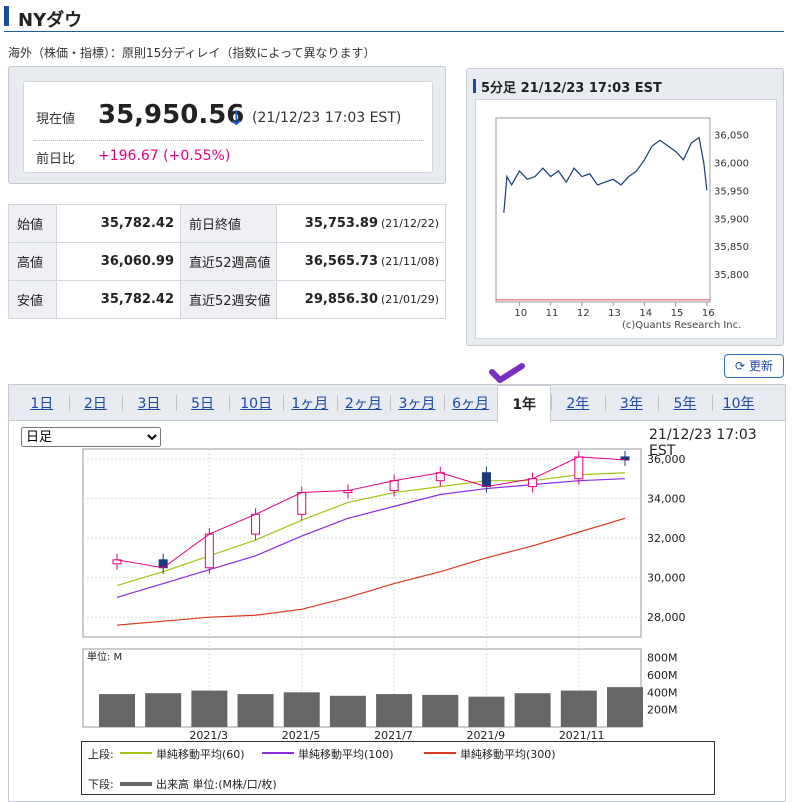 The image size is (792, 802). I want to click on tab-8: 3ヶ月, so click(417, 404).